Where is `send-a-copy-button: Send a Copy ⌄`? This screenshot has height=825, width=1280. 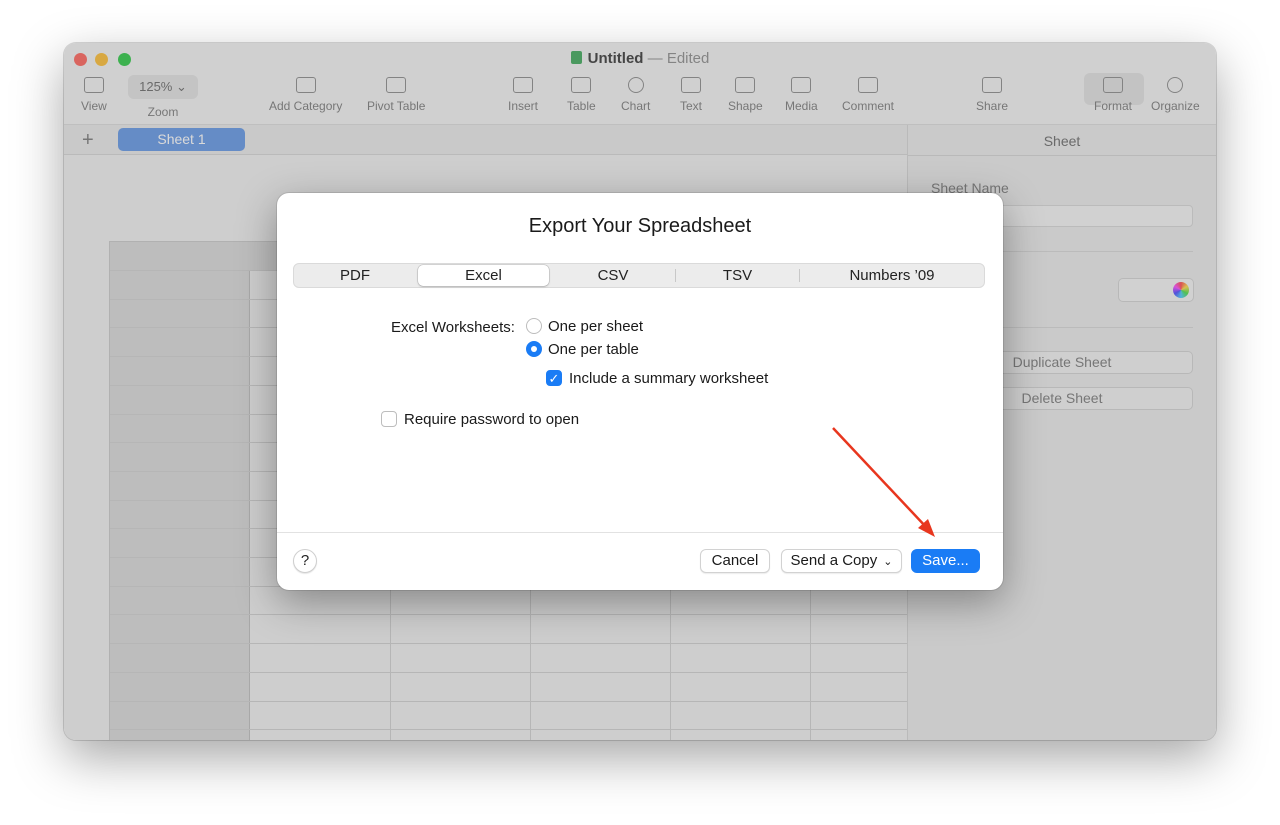 send-a-copy-button: Send a Copy ⌄ is located at coordinates (841, 561).